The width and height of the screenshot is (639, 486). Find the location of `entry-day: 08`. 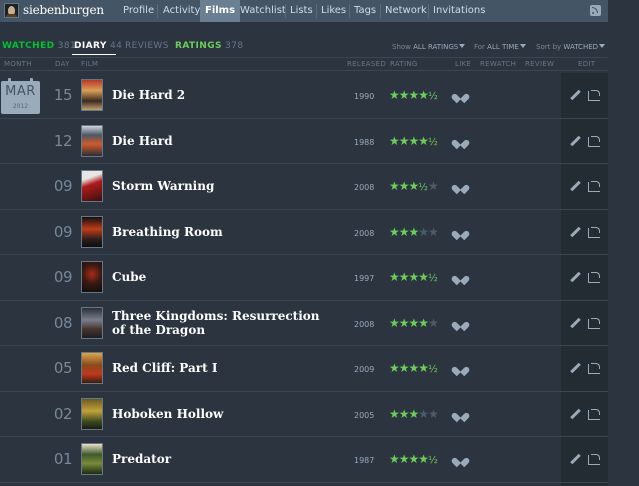

entry-day: 08 is located at coordinates (62, 323).